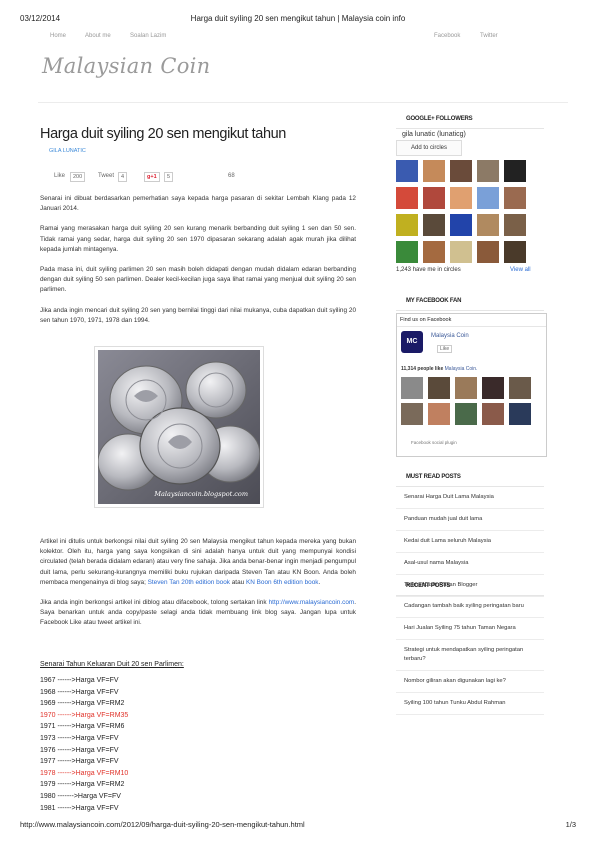 The width and height of the screenshot is (596, 843). Describe the element at coordinates (466, 401) in the screenshot. I see `fb-fan-grid` at that location.